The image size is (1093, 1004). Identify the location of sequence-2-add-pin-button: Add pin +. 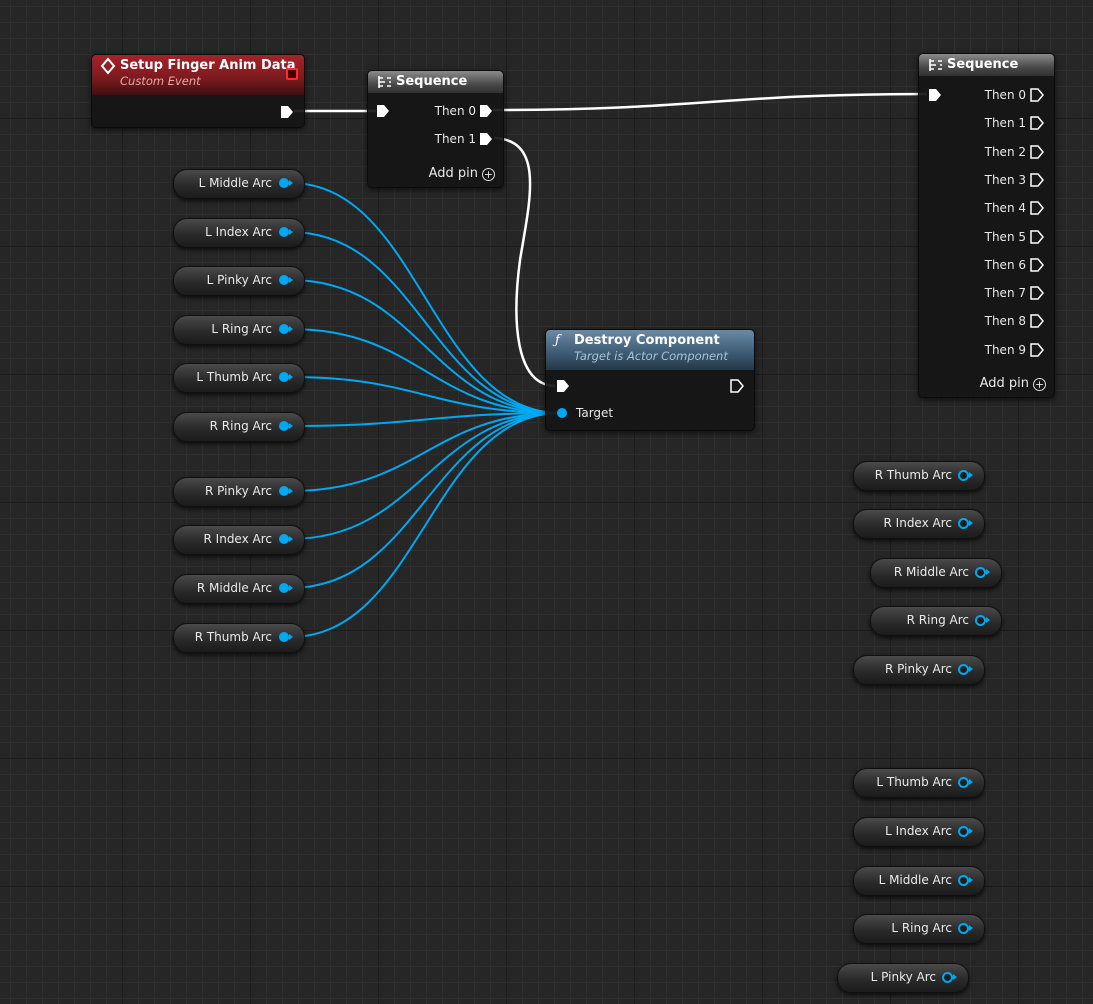
(1013, 384).